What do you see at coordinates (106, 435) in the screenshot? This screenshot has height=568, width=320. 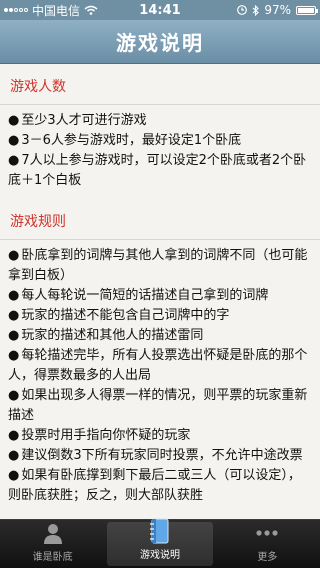 I see `list-item-text: 投票时用手指向你怀疑的玩家` at bounding box center [106, 435].